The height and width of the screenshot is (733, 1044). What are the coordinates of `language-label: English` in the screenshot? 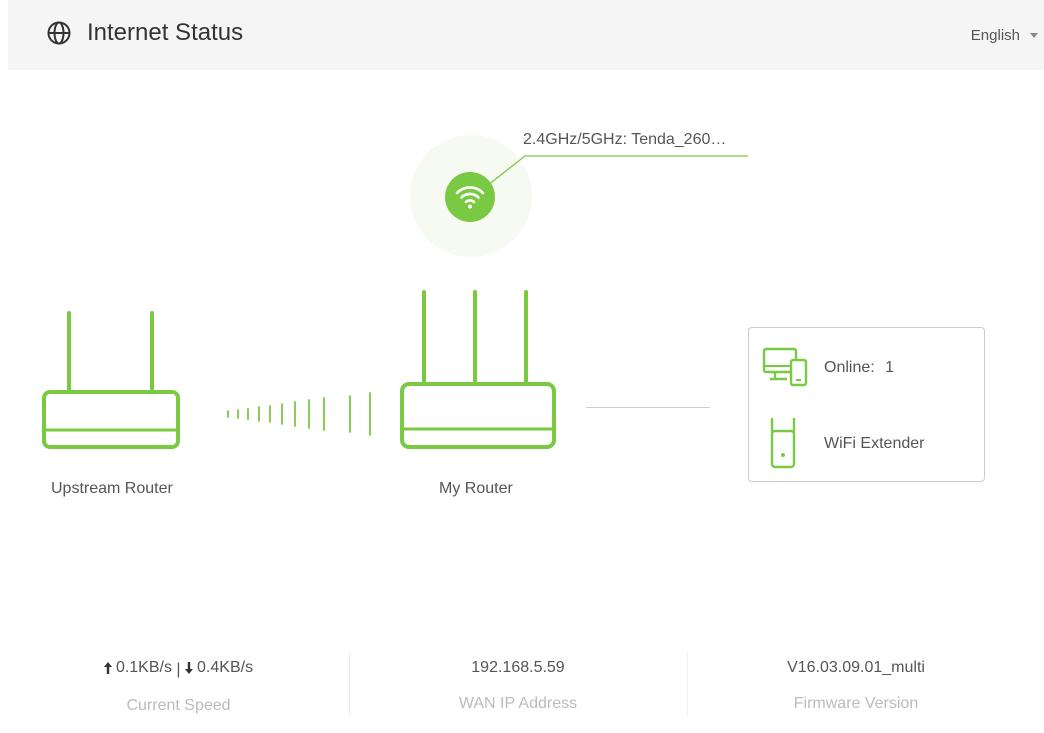 It's located at (995, 35).